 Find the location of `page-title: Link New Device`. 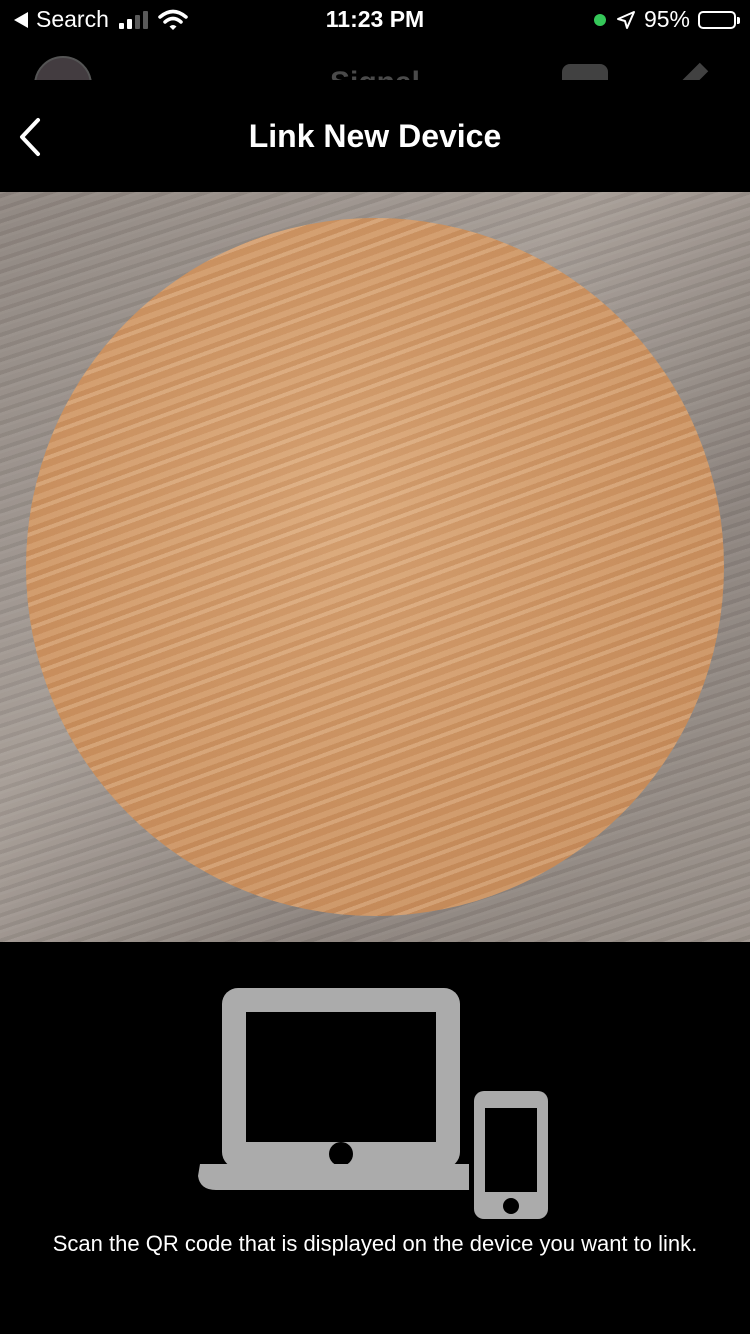

page-title: Link New Device is located at coordinates (375, 136).